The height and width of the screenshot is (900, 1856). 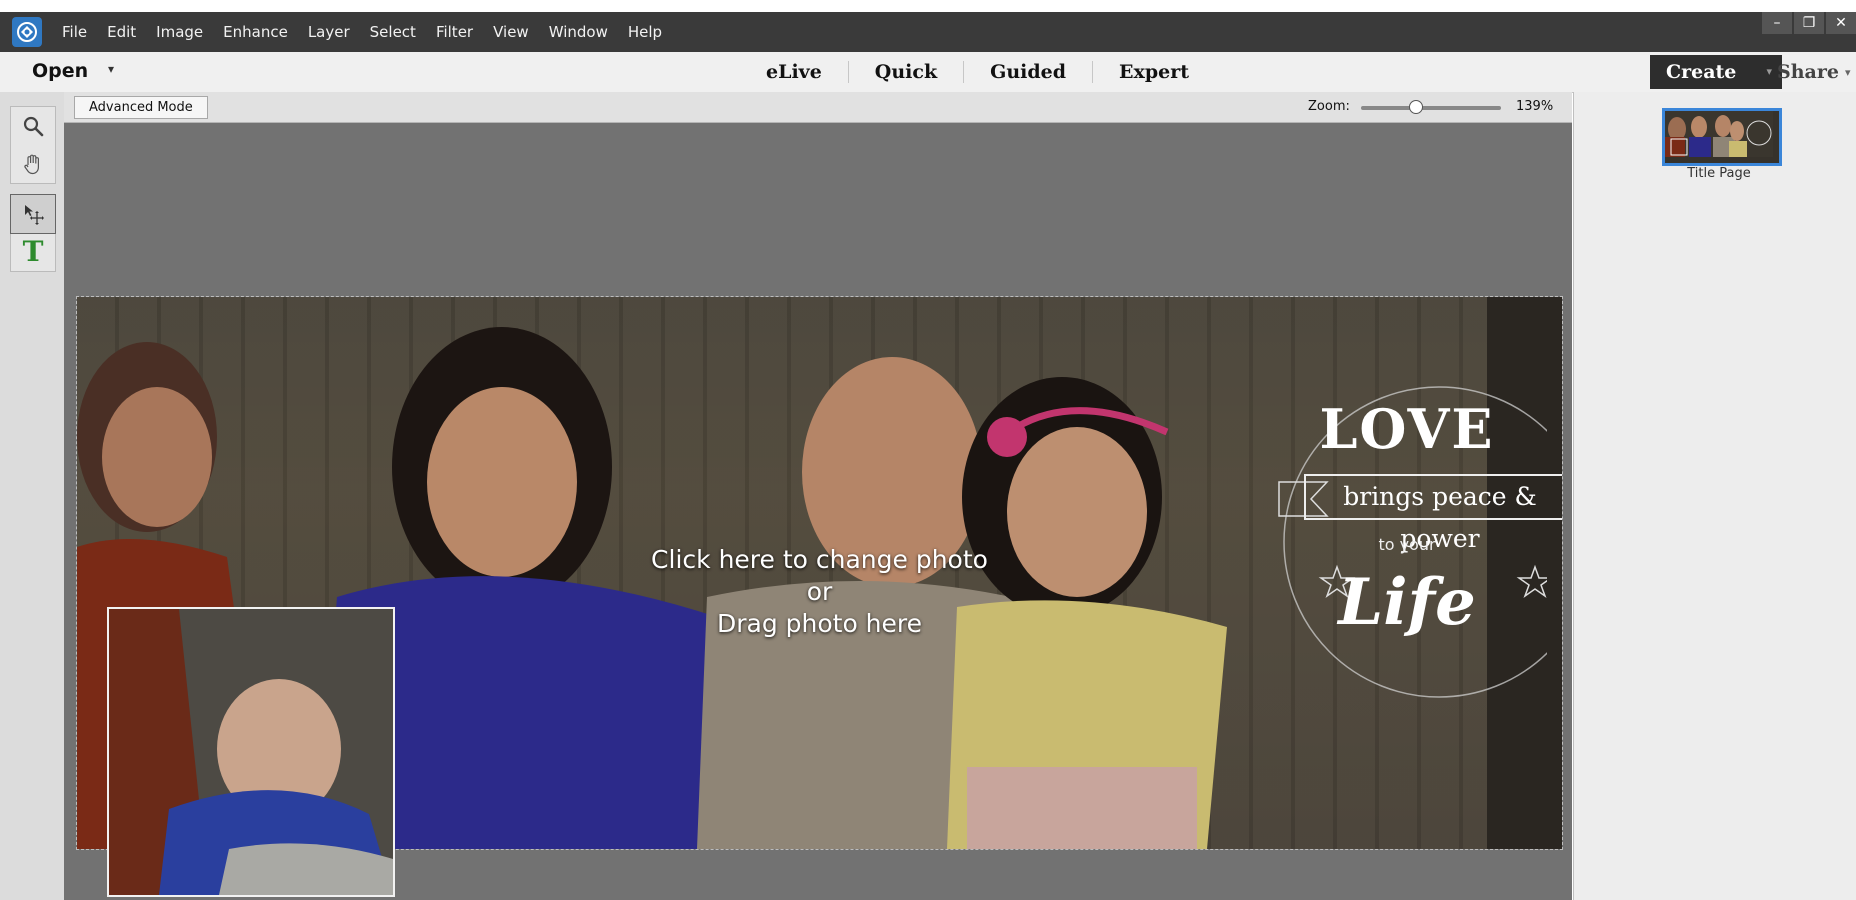 I want to click on move-icon, so click(x=34, y=215).